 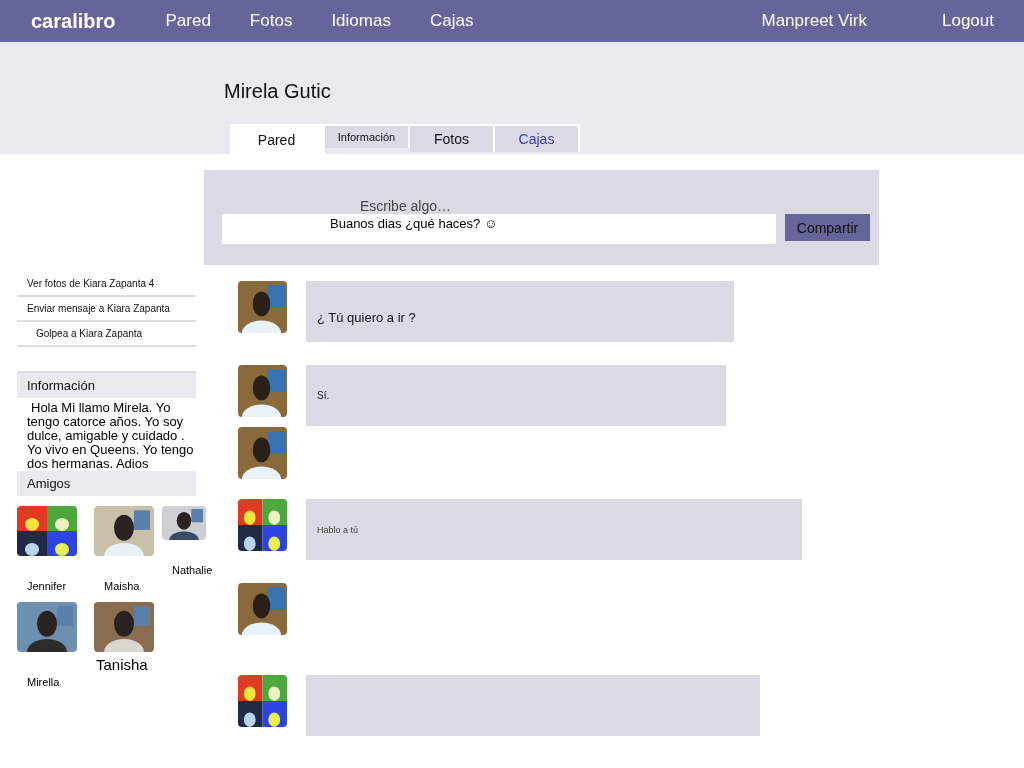 What do you see at coordinates (106, 284) in the screenshot?
I see `profile-action-link: Ver fotos de Kiara Zapanta 4` at bounding box center [106, 284].